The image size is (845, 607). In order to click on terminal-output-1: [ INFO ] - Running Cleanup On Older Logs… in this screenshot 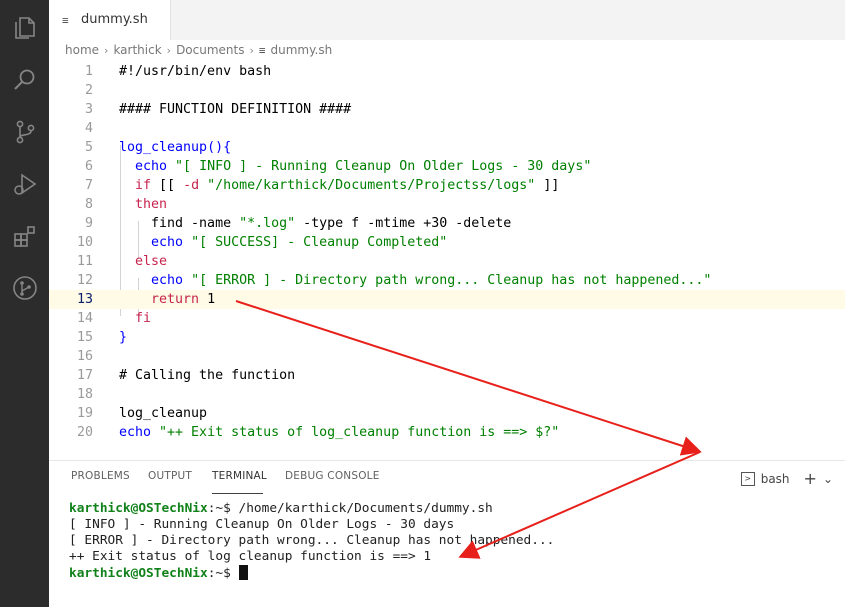, I will do `click(262, 524)`.